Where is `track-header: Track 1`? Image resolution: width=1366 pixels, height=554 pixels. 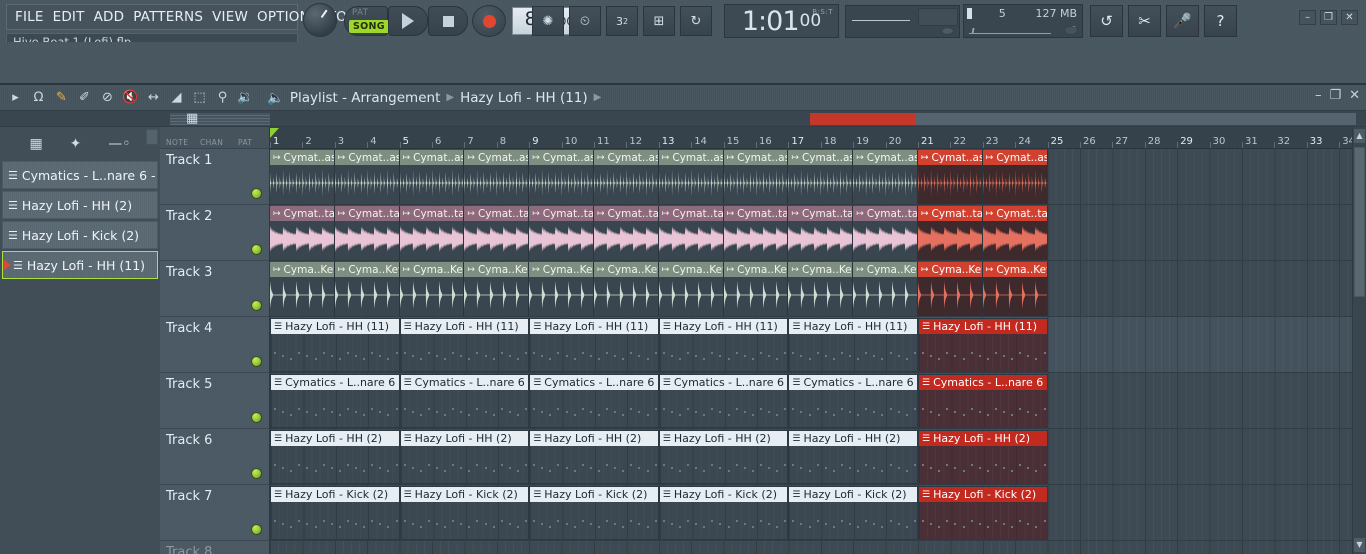 track-header: Track 1 is located at coordinates (214, 177).